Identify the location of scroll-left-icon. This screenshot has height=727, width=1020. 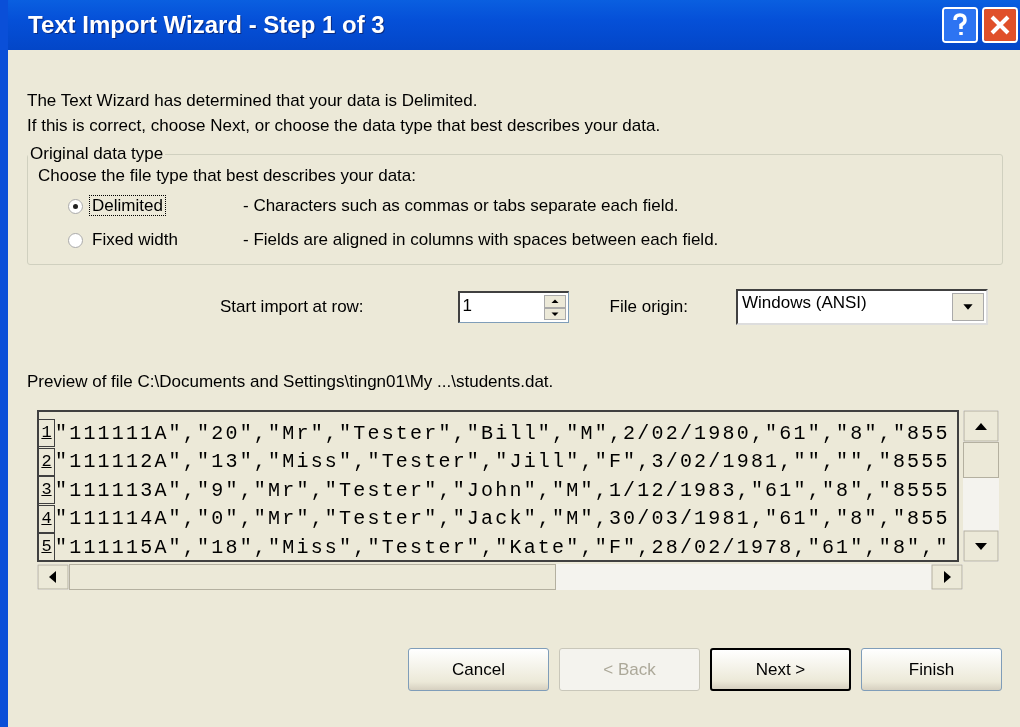
(53, 577).